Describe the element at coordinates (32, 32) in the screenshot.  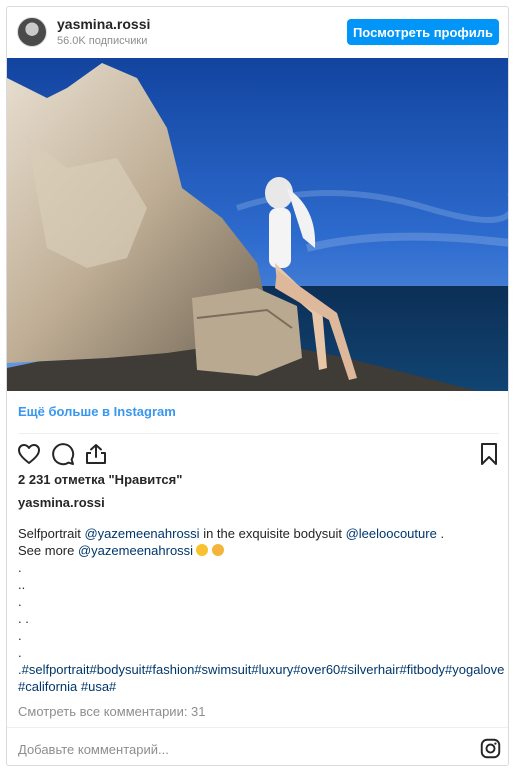
I see `avatar` at that location.